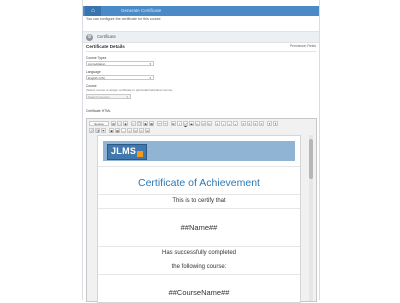 This screenshot has width=400, height=303. What do you see at coordinates (89, 37) in the screenshot?
I see `gear-icon: ⚙` at bounding box center [89, 37].